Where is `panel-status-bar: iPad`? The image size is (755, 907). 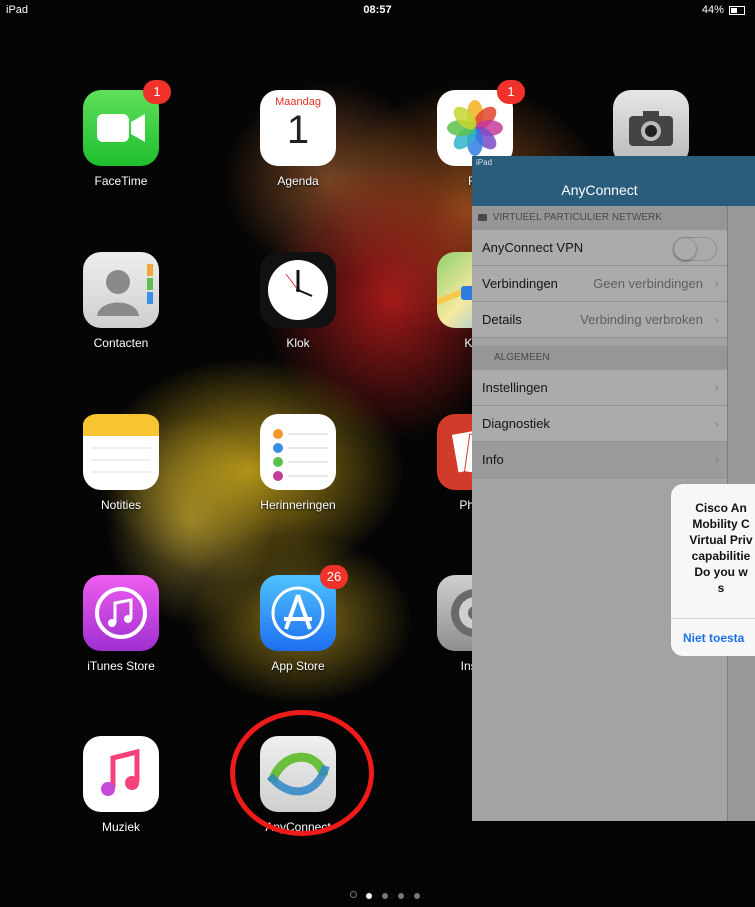
panel-status-bar: iPad is located at coordinates (484, 162).